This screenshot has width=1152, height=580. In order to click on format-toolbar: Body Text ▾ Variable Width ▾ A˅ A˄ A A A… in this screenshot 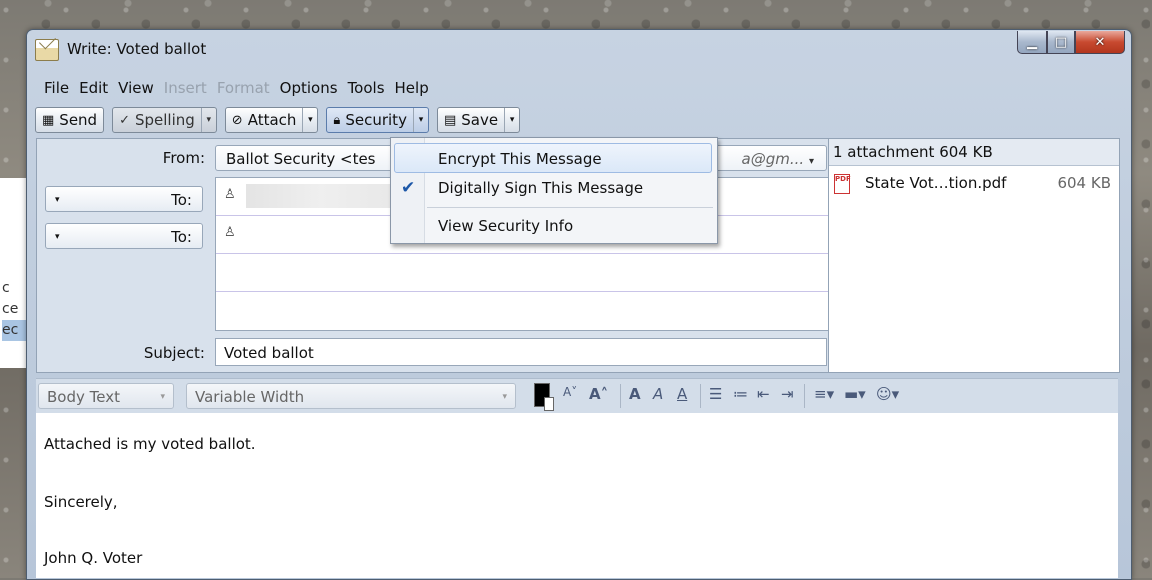, I will do `click(577, 395)`.